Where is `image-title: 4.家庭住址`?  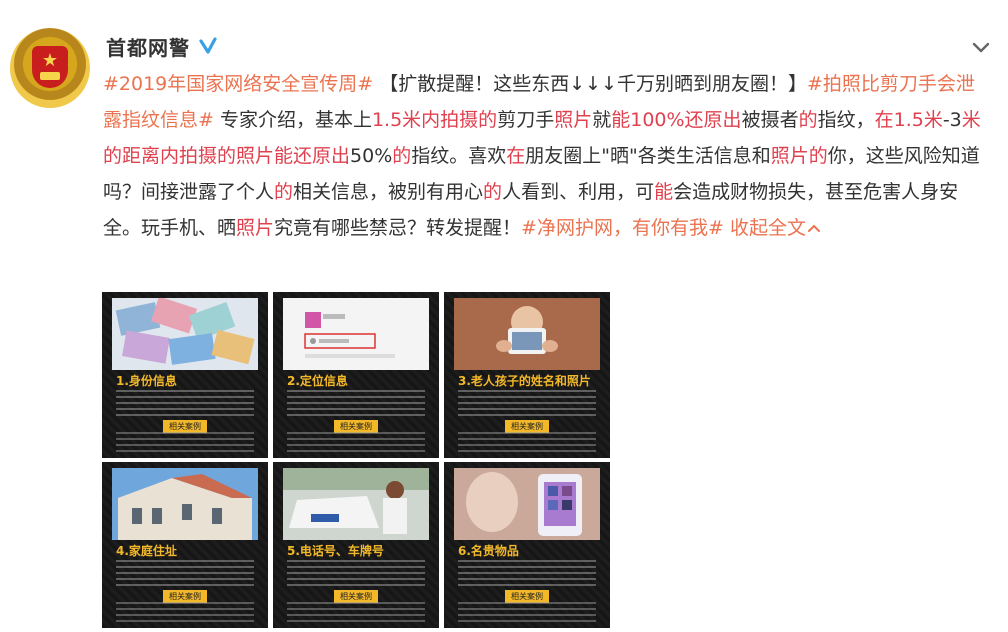
image-title: 4.家庭住址 is located at coordinates (146, 551).